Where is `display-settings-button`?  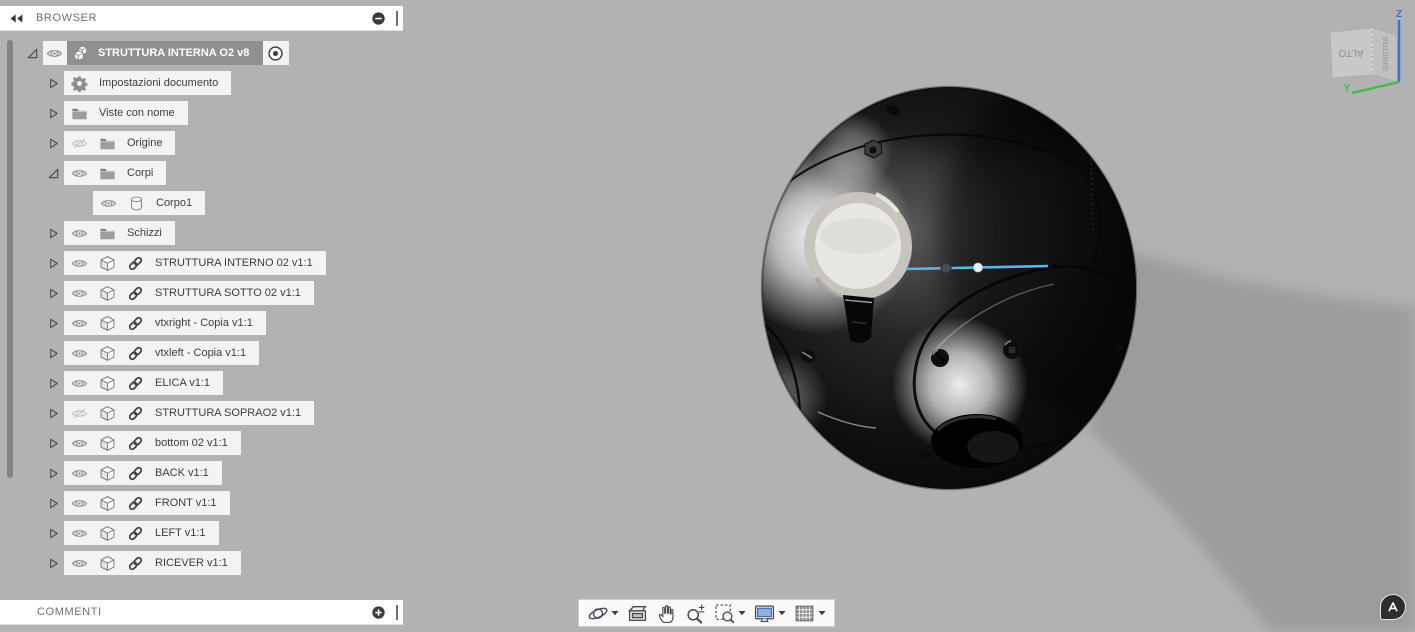 display-settings-button is located at coordinates (770, 613).